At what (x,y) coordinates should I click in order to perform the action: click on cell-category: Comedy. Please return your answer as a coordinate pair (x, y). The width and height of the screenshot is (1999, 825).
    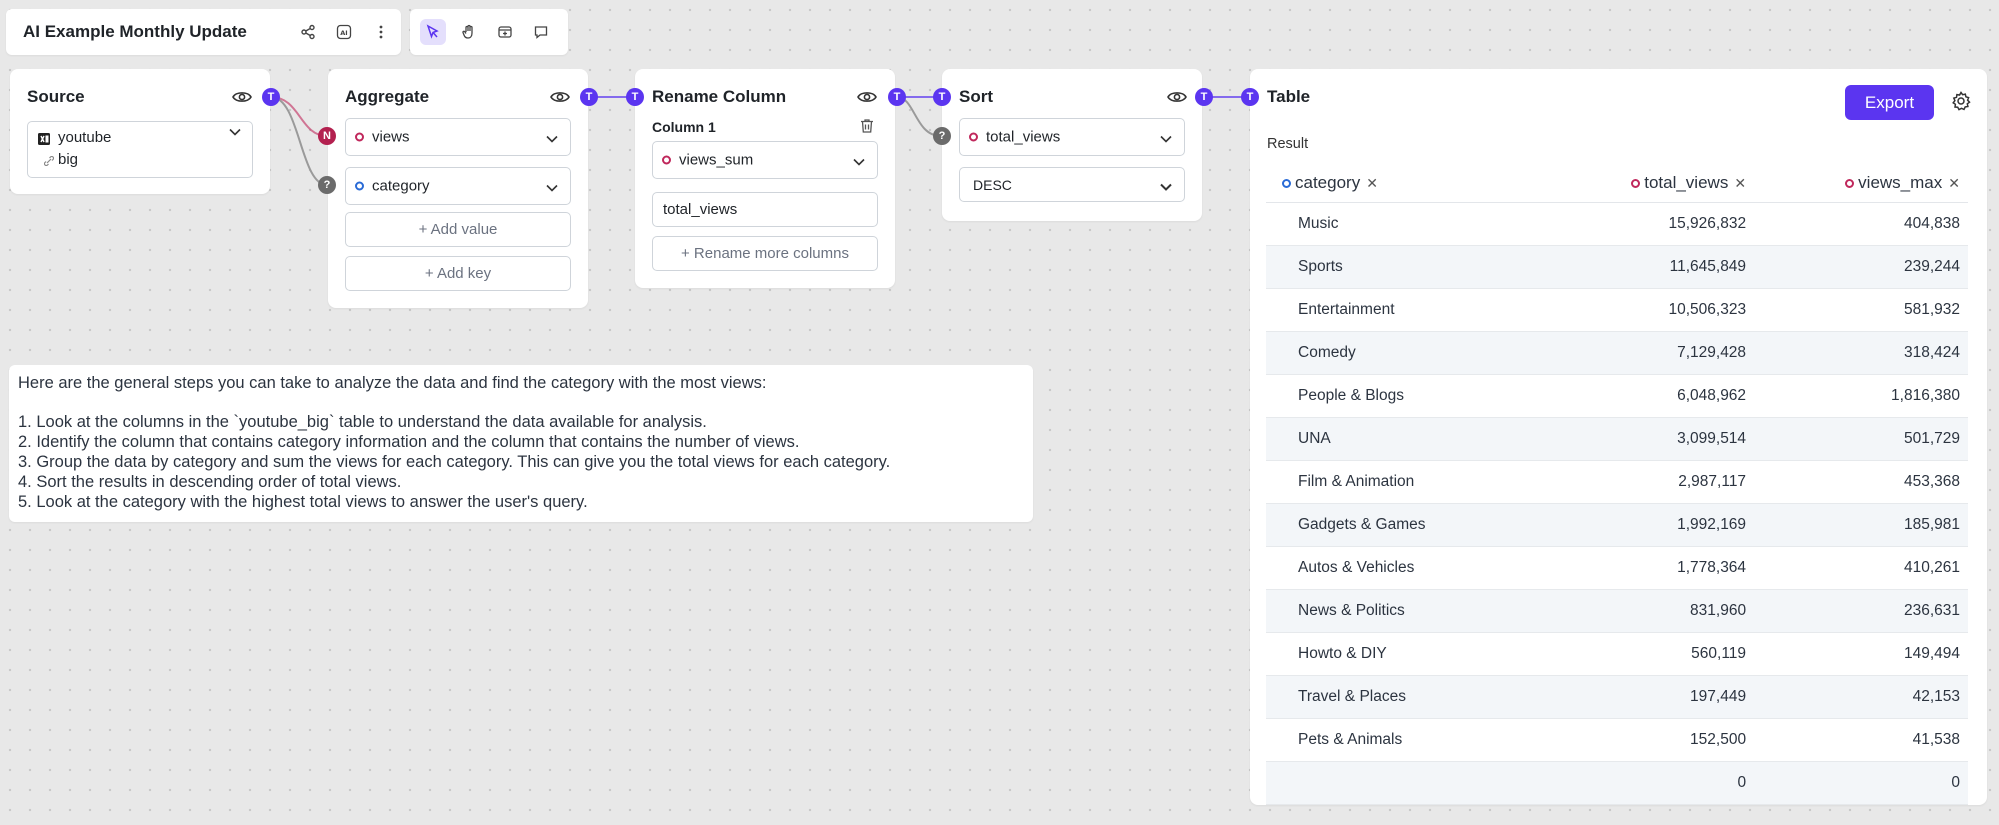
    Looking at the image, I should click on (1403, 353).